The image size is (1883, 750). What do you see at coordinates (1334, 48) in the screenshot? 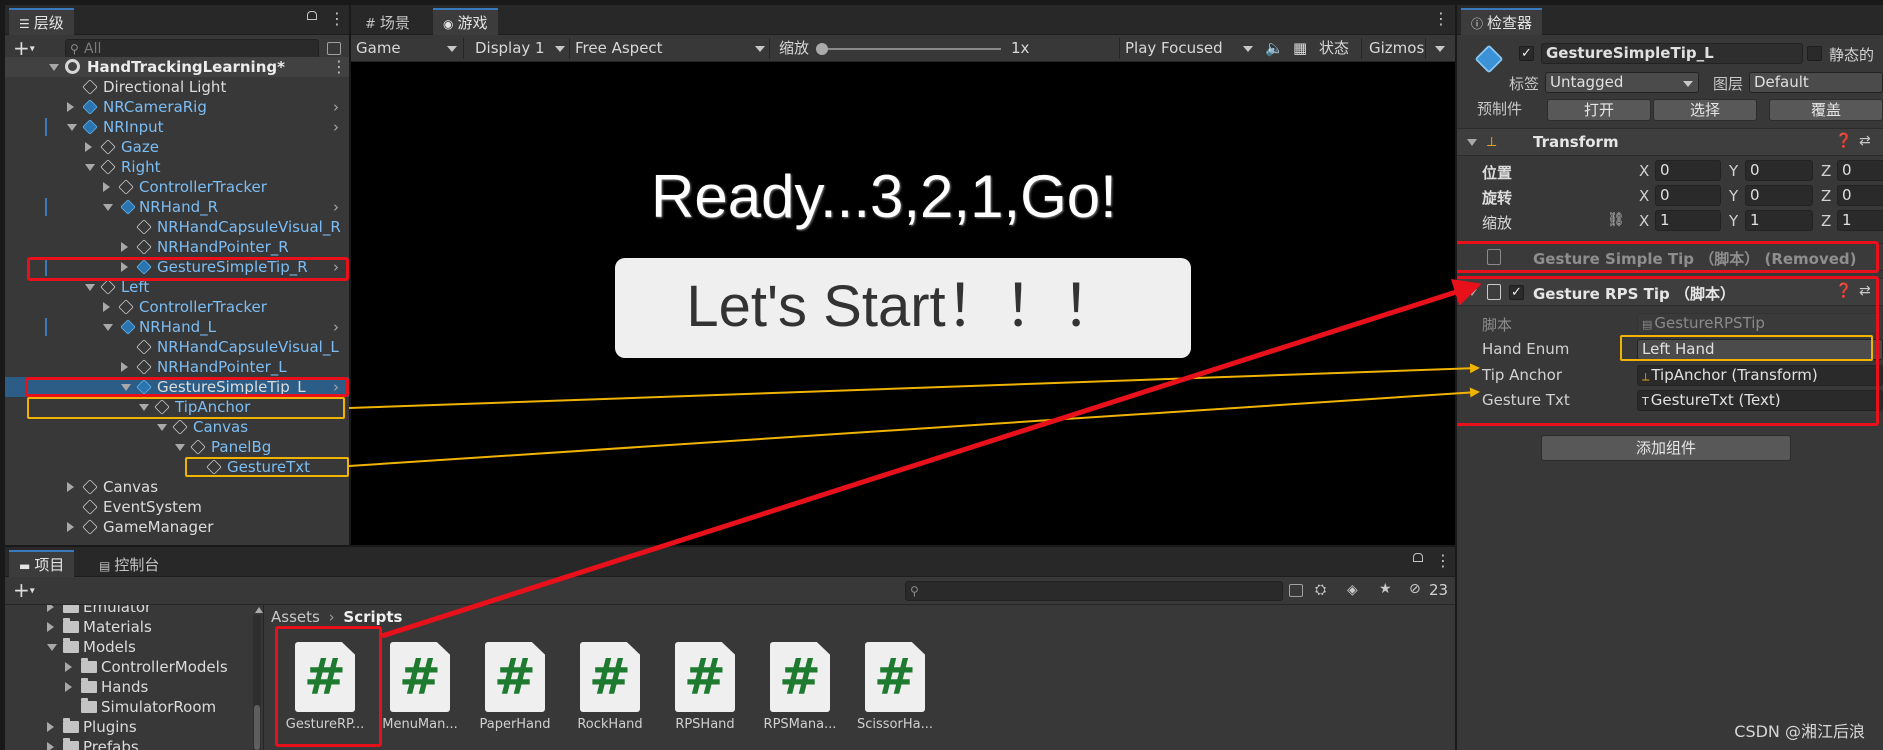
I see `stats-button: 状态` at bounding box center [1334, 48].